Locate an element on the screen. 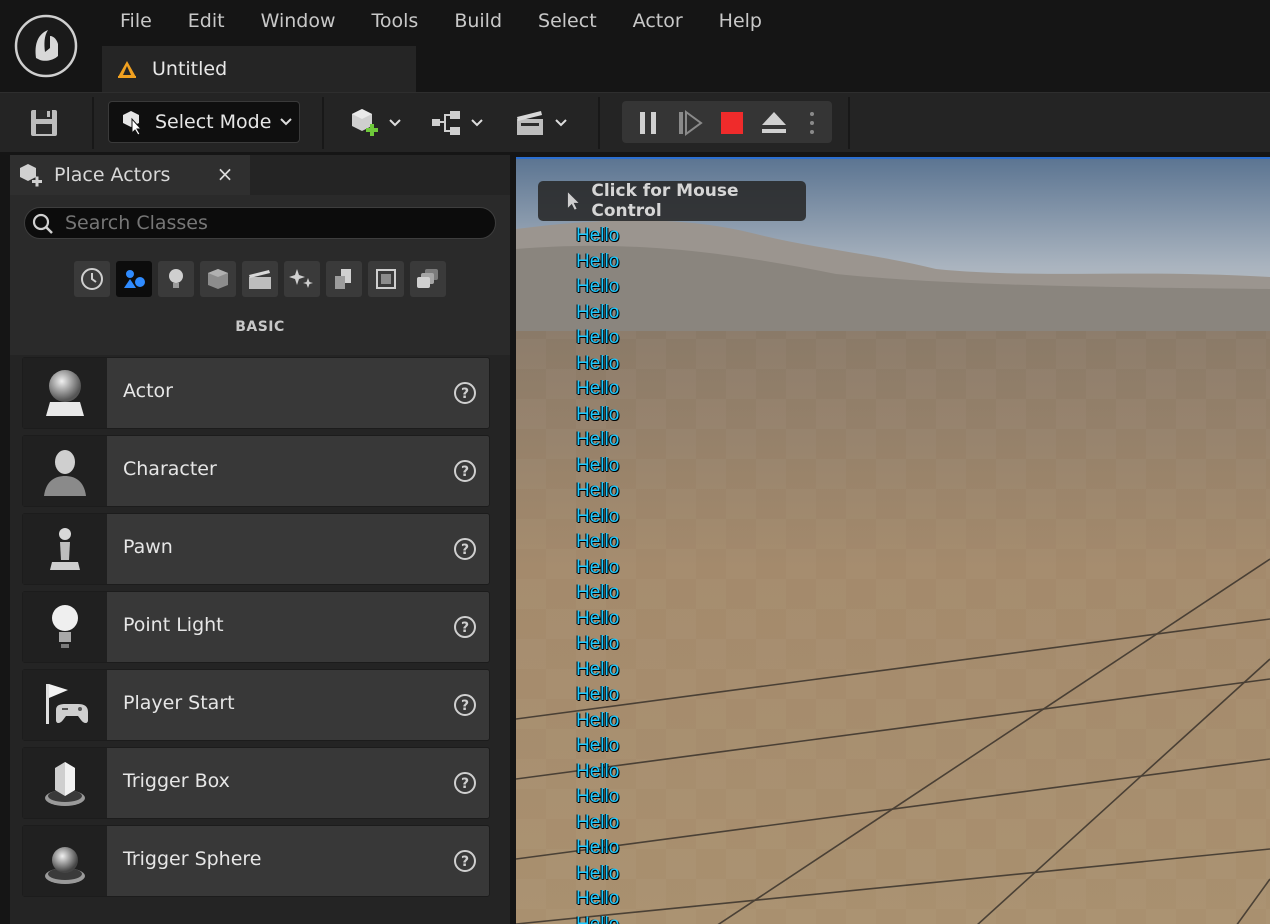 The width and height of the screenshot is (1270, 924). step-frame-icon is located at coordinates (690, 123).